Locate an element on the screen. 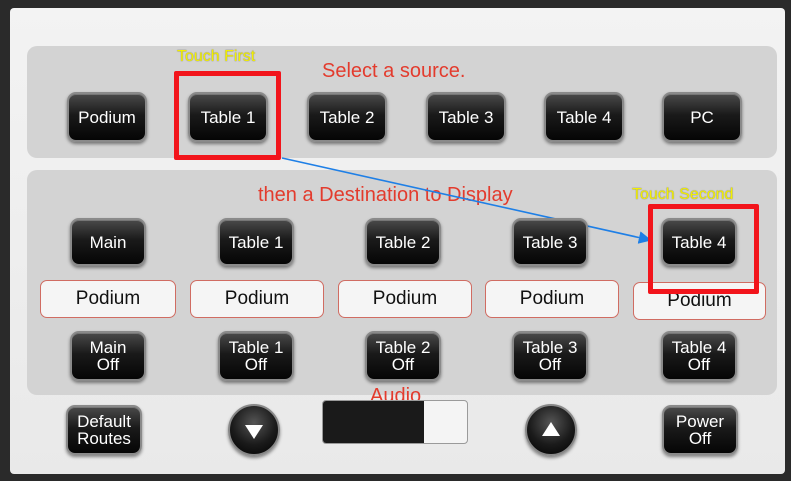  power-off-button: Power Off is located at coordinates (700, 430).